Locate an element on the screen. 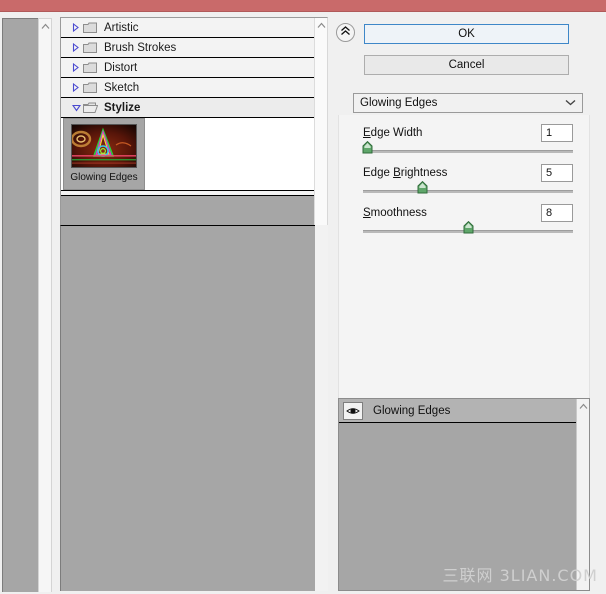 This screenshot has height=594, width=606. window-titlebar is located at coordinates (303, 6).